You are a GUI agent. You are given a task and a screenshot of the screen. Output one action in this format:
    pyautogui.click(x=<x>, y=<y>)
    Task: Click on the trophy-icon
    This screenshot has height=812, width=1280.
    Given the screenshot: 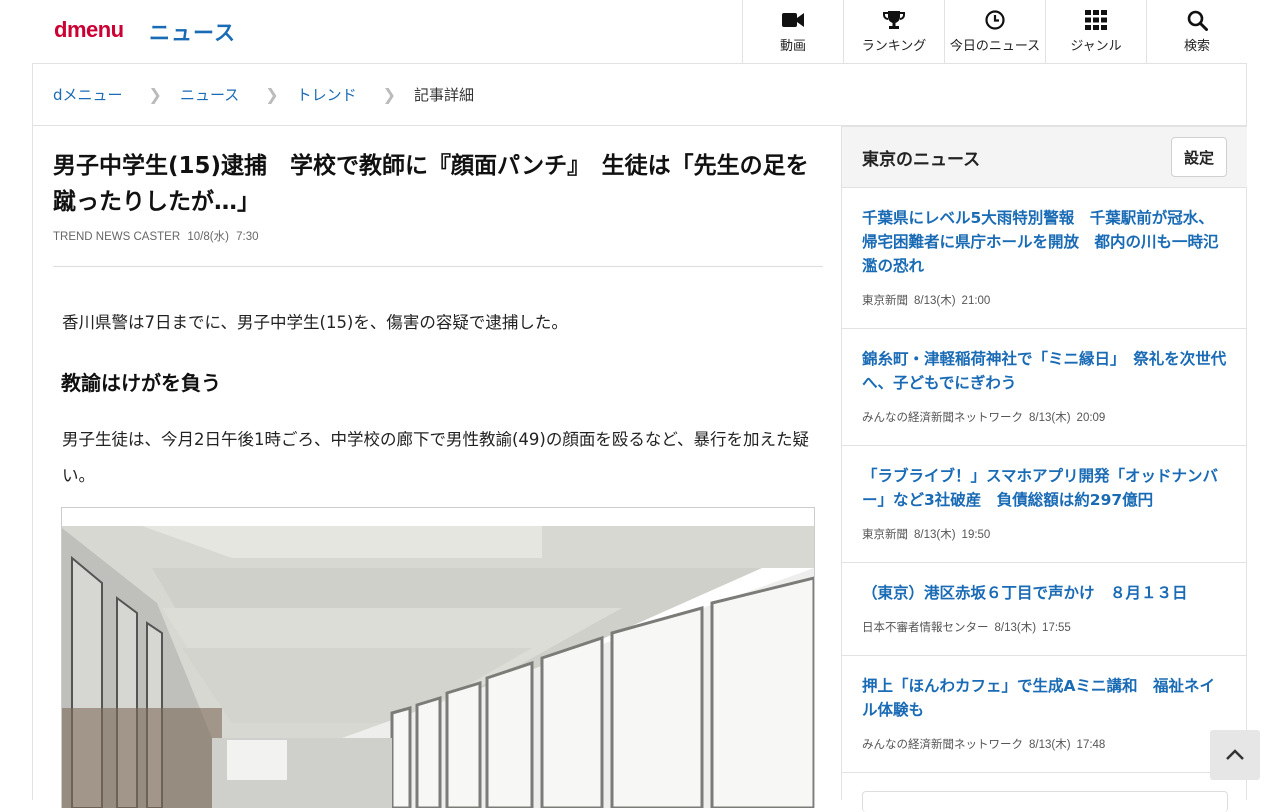 What is the action you would take?
    pyautogui.click(x=894, y=20)
    